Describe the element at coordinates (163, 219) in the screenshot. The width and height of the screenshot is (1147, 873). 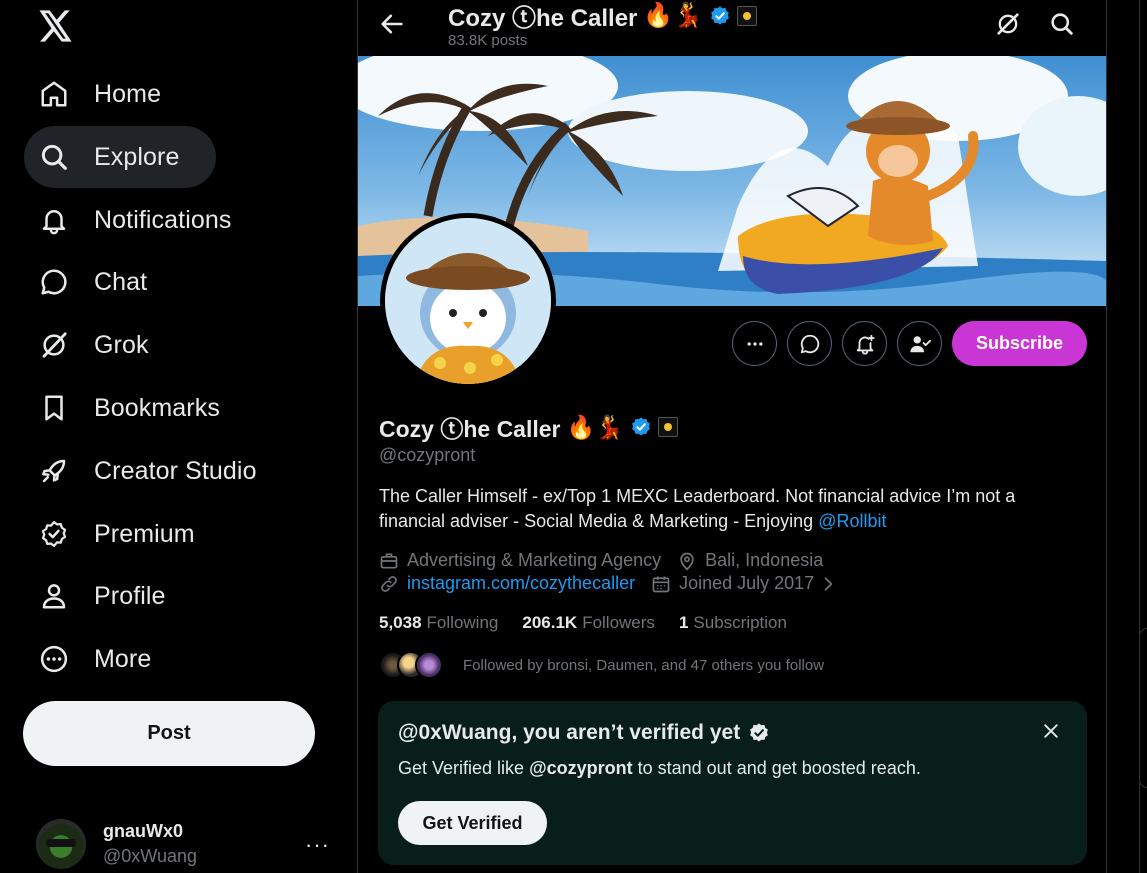
I see `nav-label: Notifications` at that location.